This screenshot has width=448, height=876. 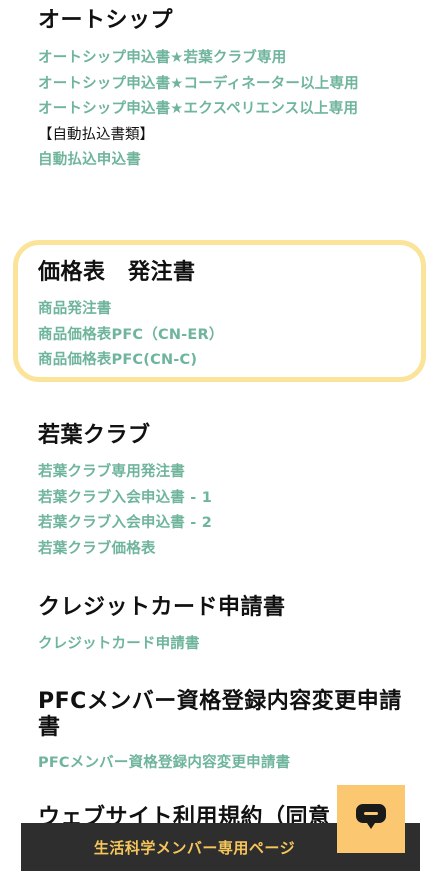 What do you see at coordinates (224, 626) in the screenshot?
I see `credit-section: クレジットカード申請書 クレジットカード申請書` at bounding box center [224, 626].